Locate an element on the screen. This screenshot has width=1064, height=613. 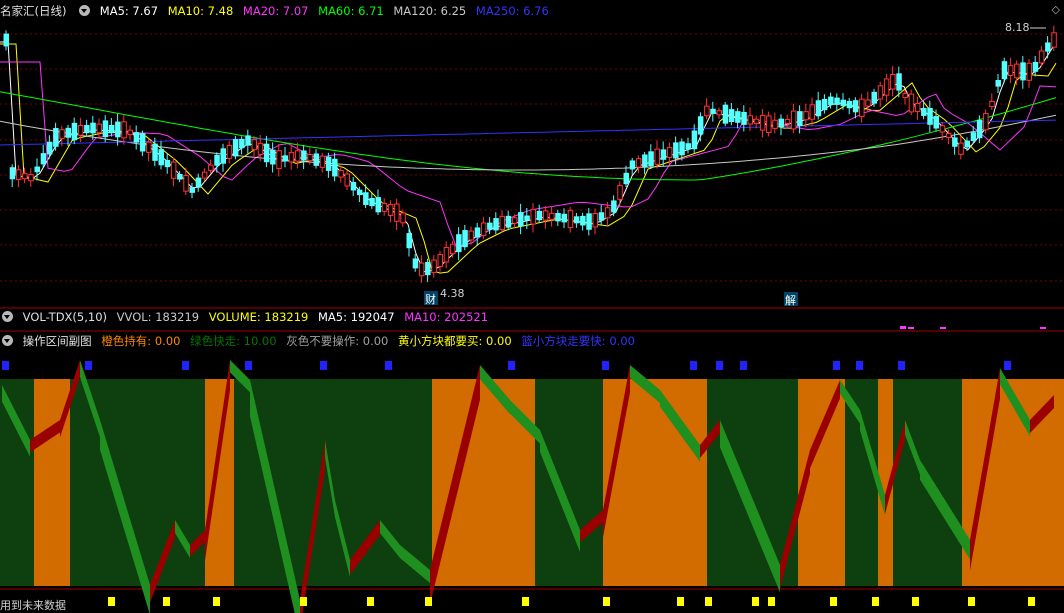
finance-marker: 财 is located at coordinates (430, 299).